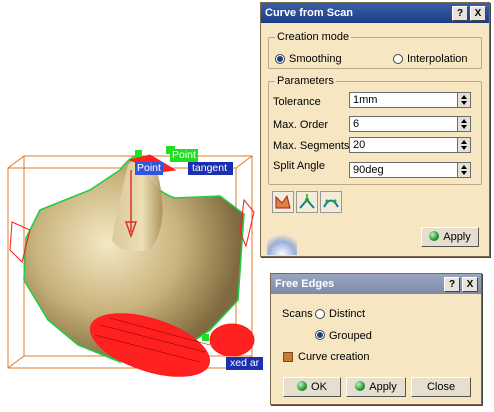 The height and width of the screenshot is (412, 494). What do you see at coordinates (331, 202) in the screenshot?
I see `curve-arc-icon` at bounding box center [331, 202].